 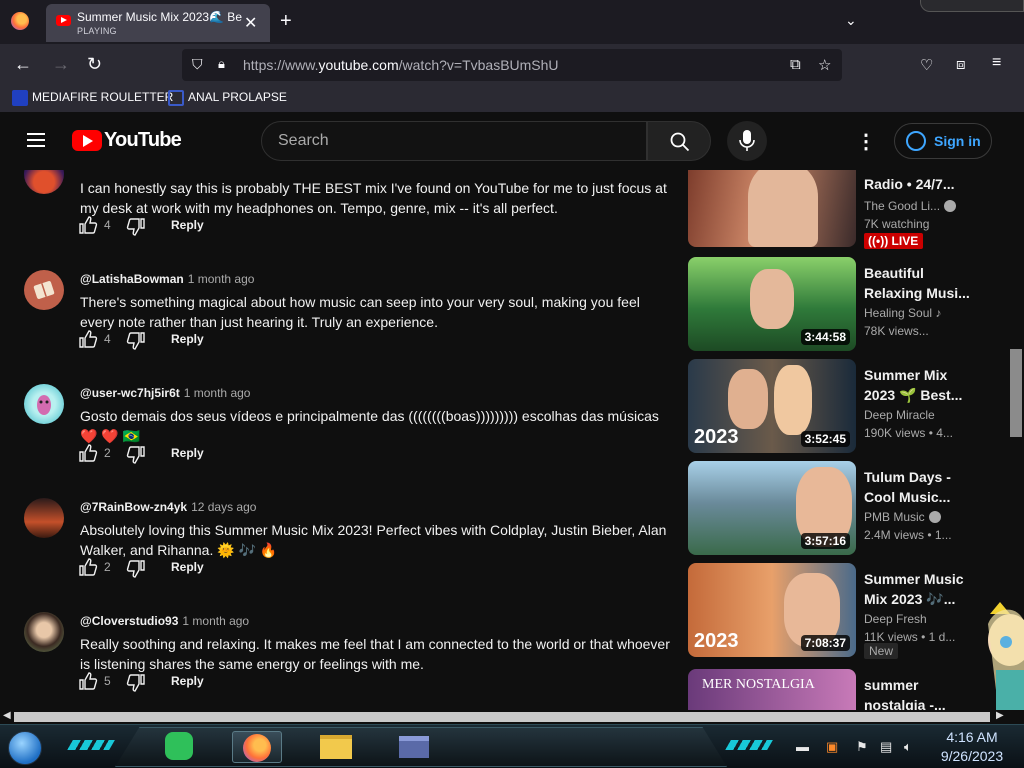 What do you see at coordinates (795, 64) in the screenshot?
I see `picture-in-picture-icon: ⧉` at bounding box center [795, 64].